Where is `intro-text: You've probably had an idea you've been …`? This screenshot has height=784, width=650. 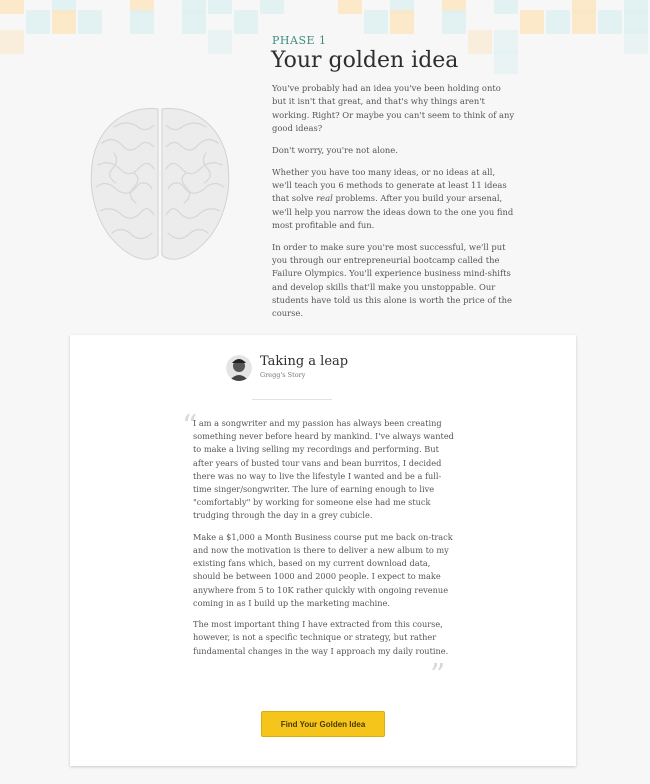 intro-text: You've probably had an idea you've been … is located at coordinates (394, 205).